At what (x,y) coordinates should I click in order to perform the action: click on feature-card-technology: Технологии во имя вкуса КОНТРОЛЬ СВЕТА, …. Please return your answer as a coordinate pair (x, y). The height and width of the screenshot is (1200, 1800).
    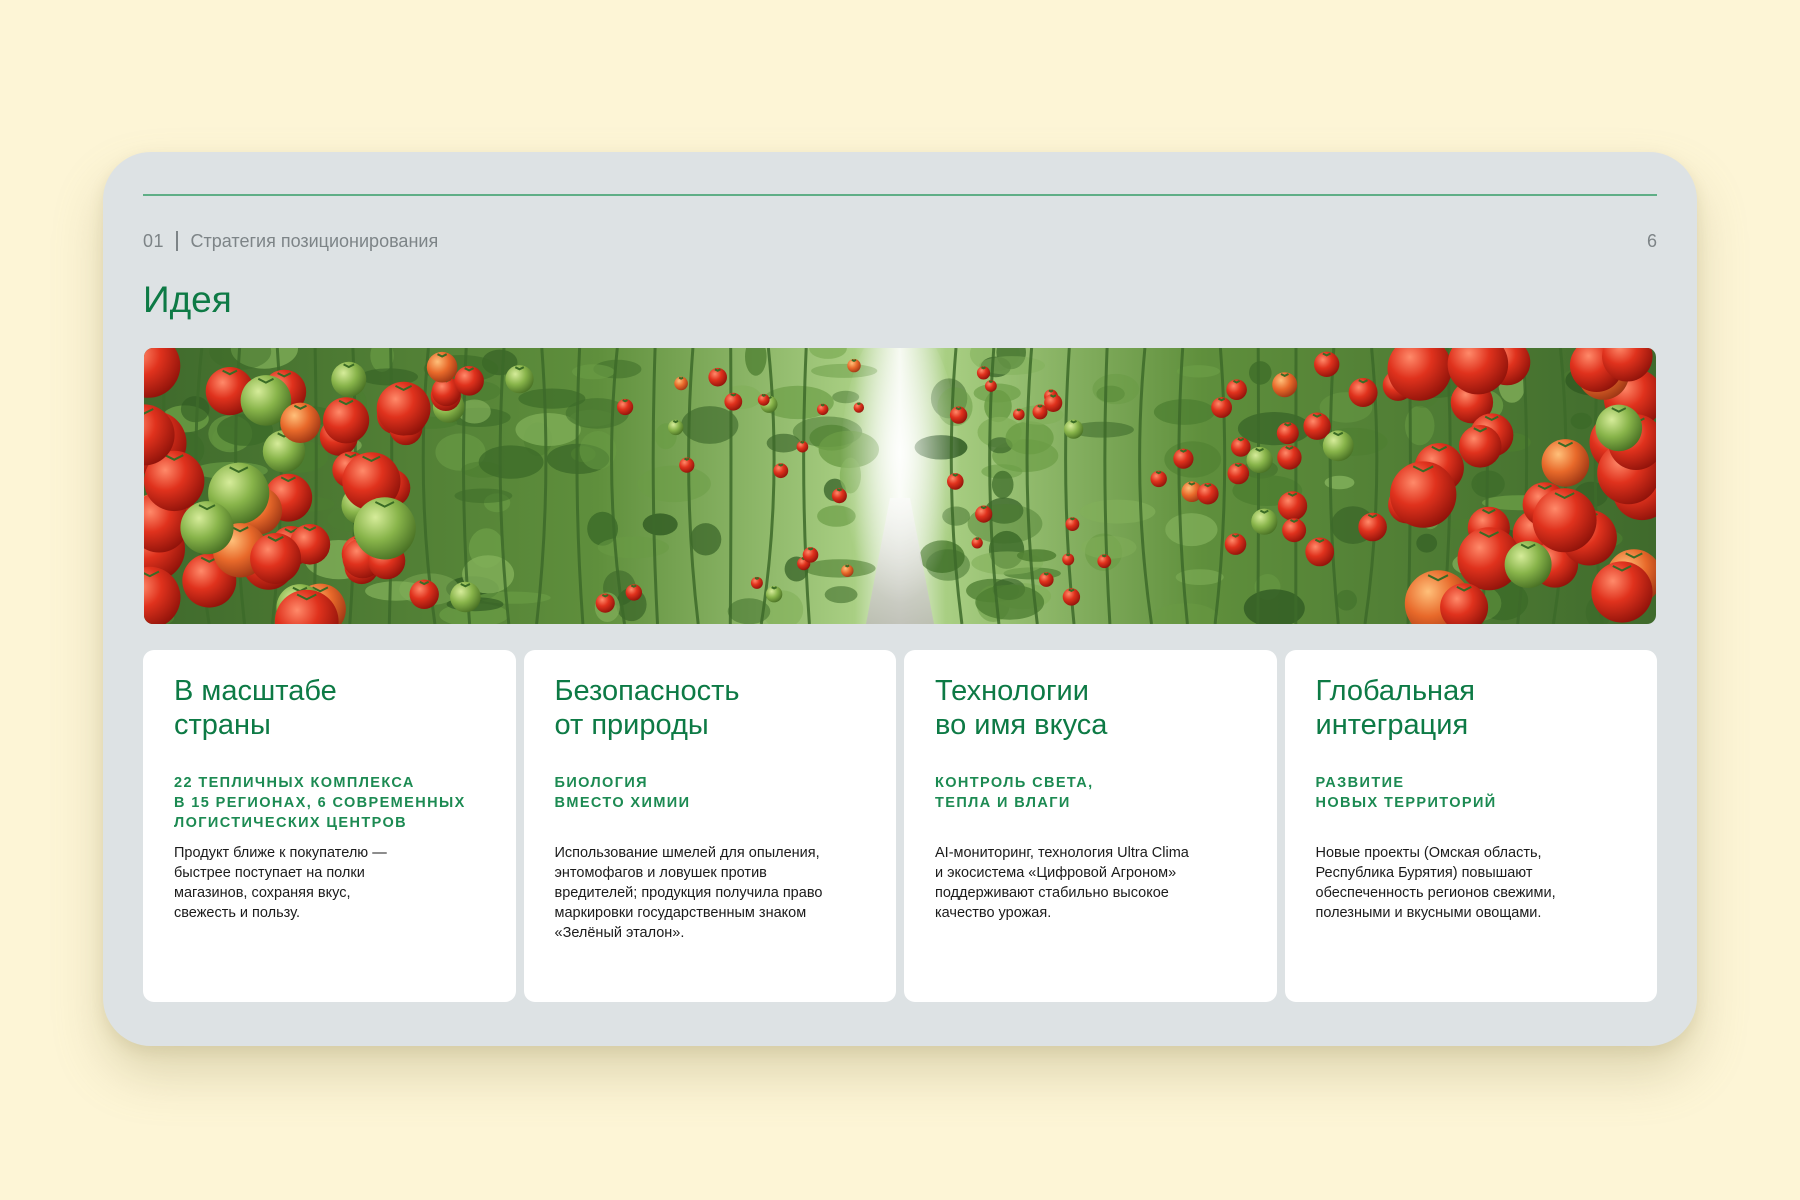
    Looking at the image, I should click on (1090, 826).